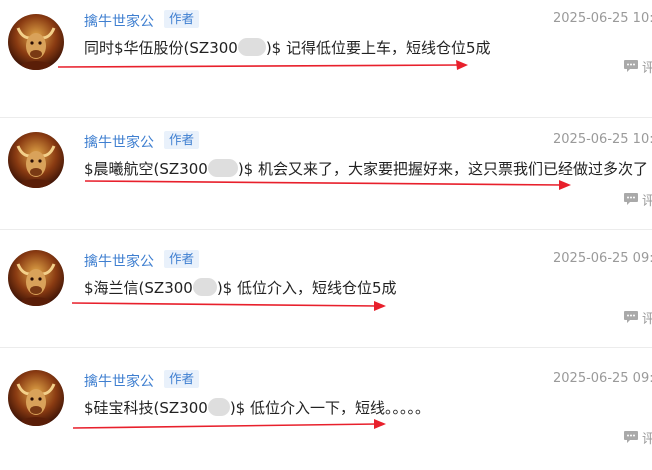 This screenshot has width=652, height=470. I want to click on post-timestamp: 2025-06-25 09:3, so click(602, 378).